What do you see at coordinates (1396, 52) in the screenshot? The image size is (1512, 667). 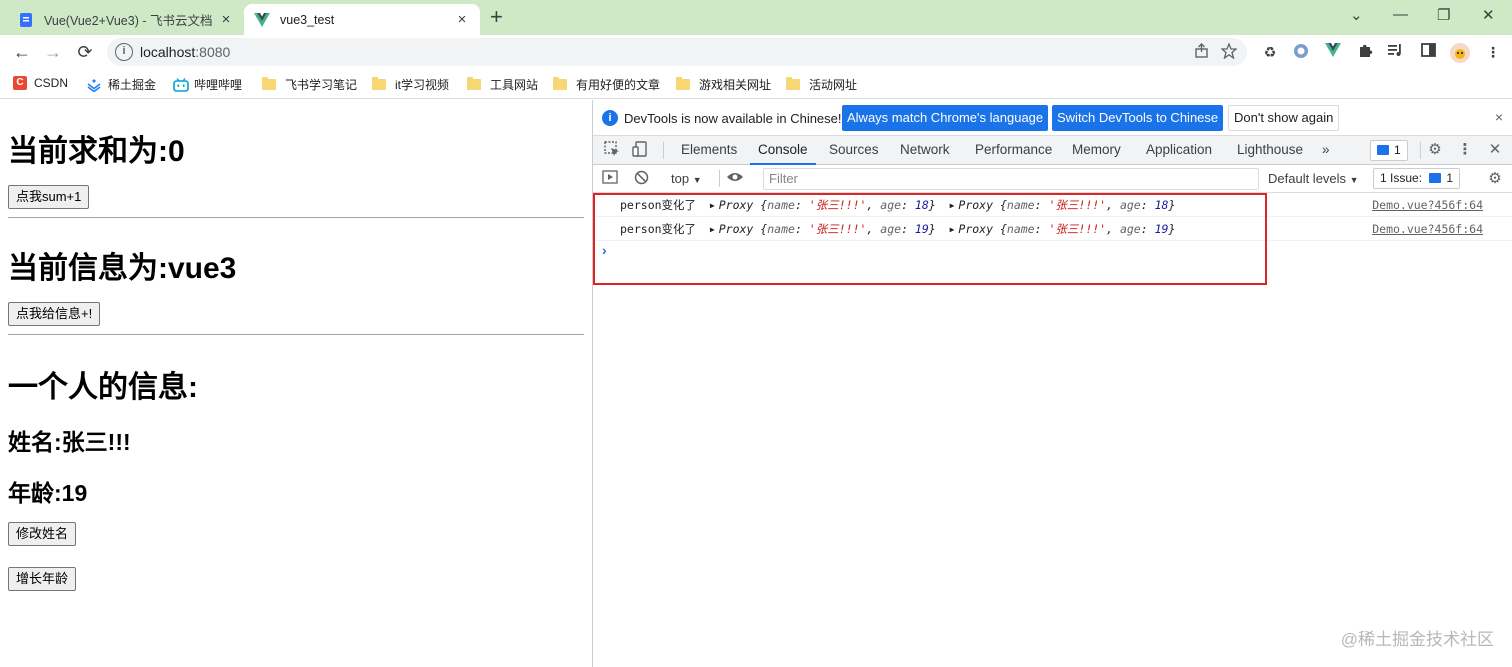 I see `media-icon` at bounding box center [1396, 52].